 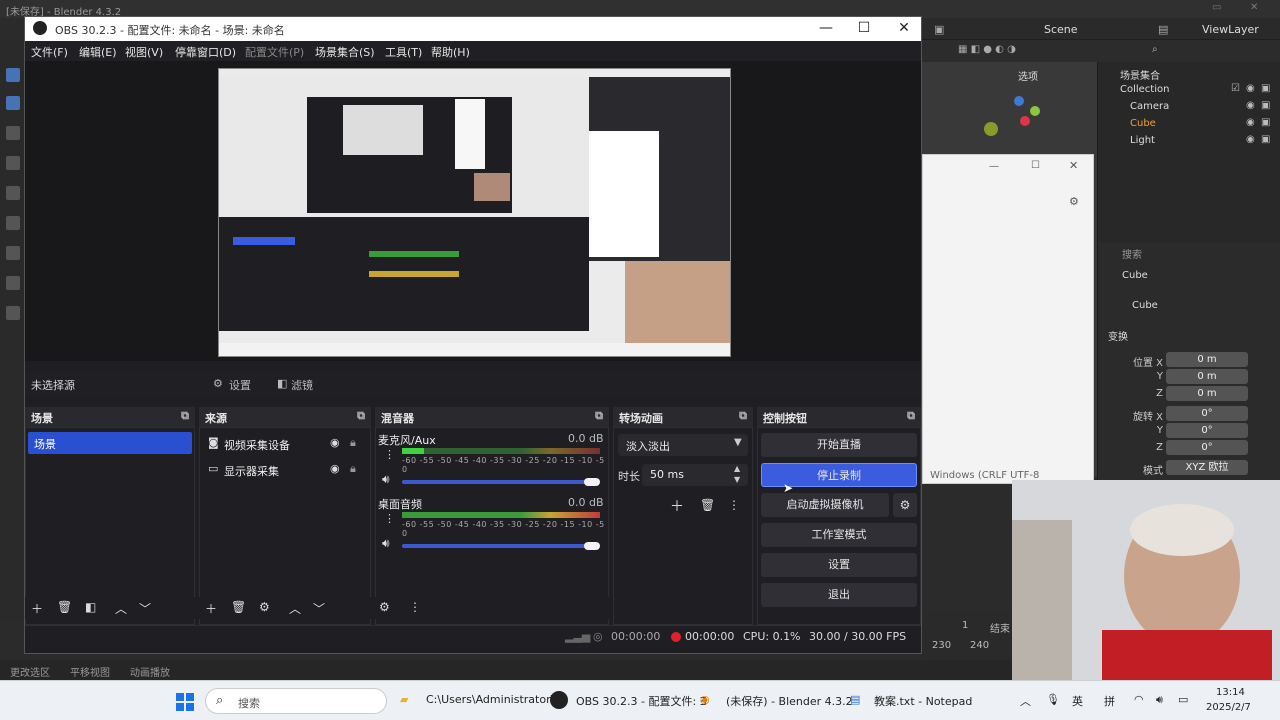 I want to click on source-item-video-capture: ◙ 视频采集设备 ◉ 🔒︎, so click(x=286, y=444).